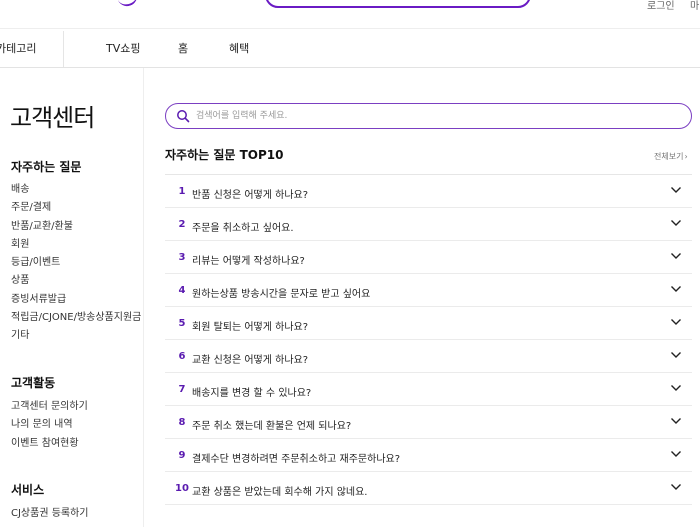 This screenshot has height=527, width=700. What do you see at coordinates (428, 455) in the screenshot?
I see `faq-item: 9 결제수단 변경하려면 주문취소하고 재주문하나요?` at bounding box center [428, 455].